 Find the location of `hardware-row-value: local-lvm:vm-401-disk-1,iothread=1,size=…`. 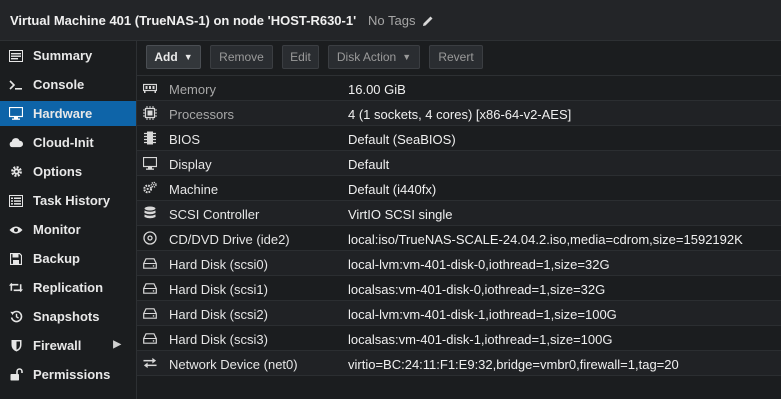

hardware-row-value: local-lvm:vm-401-disk-1,iothread=1,size=… is located at coordinates (482, 314).